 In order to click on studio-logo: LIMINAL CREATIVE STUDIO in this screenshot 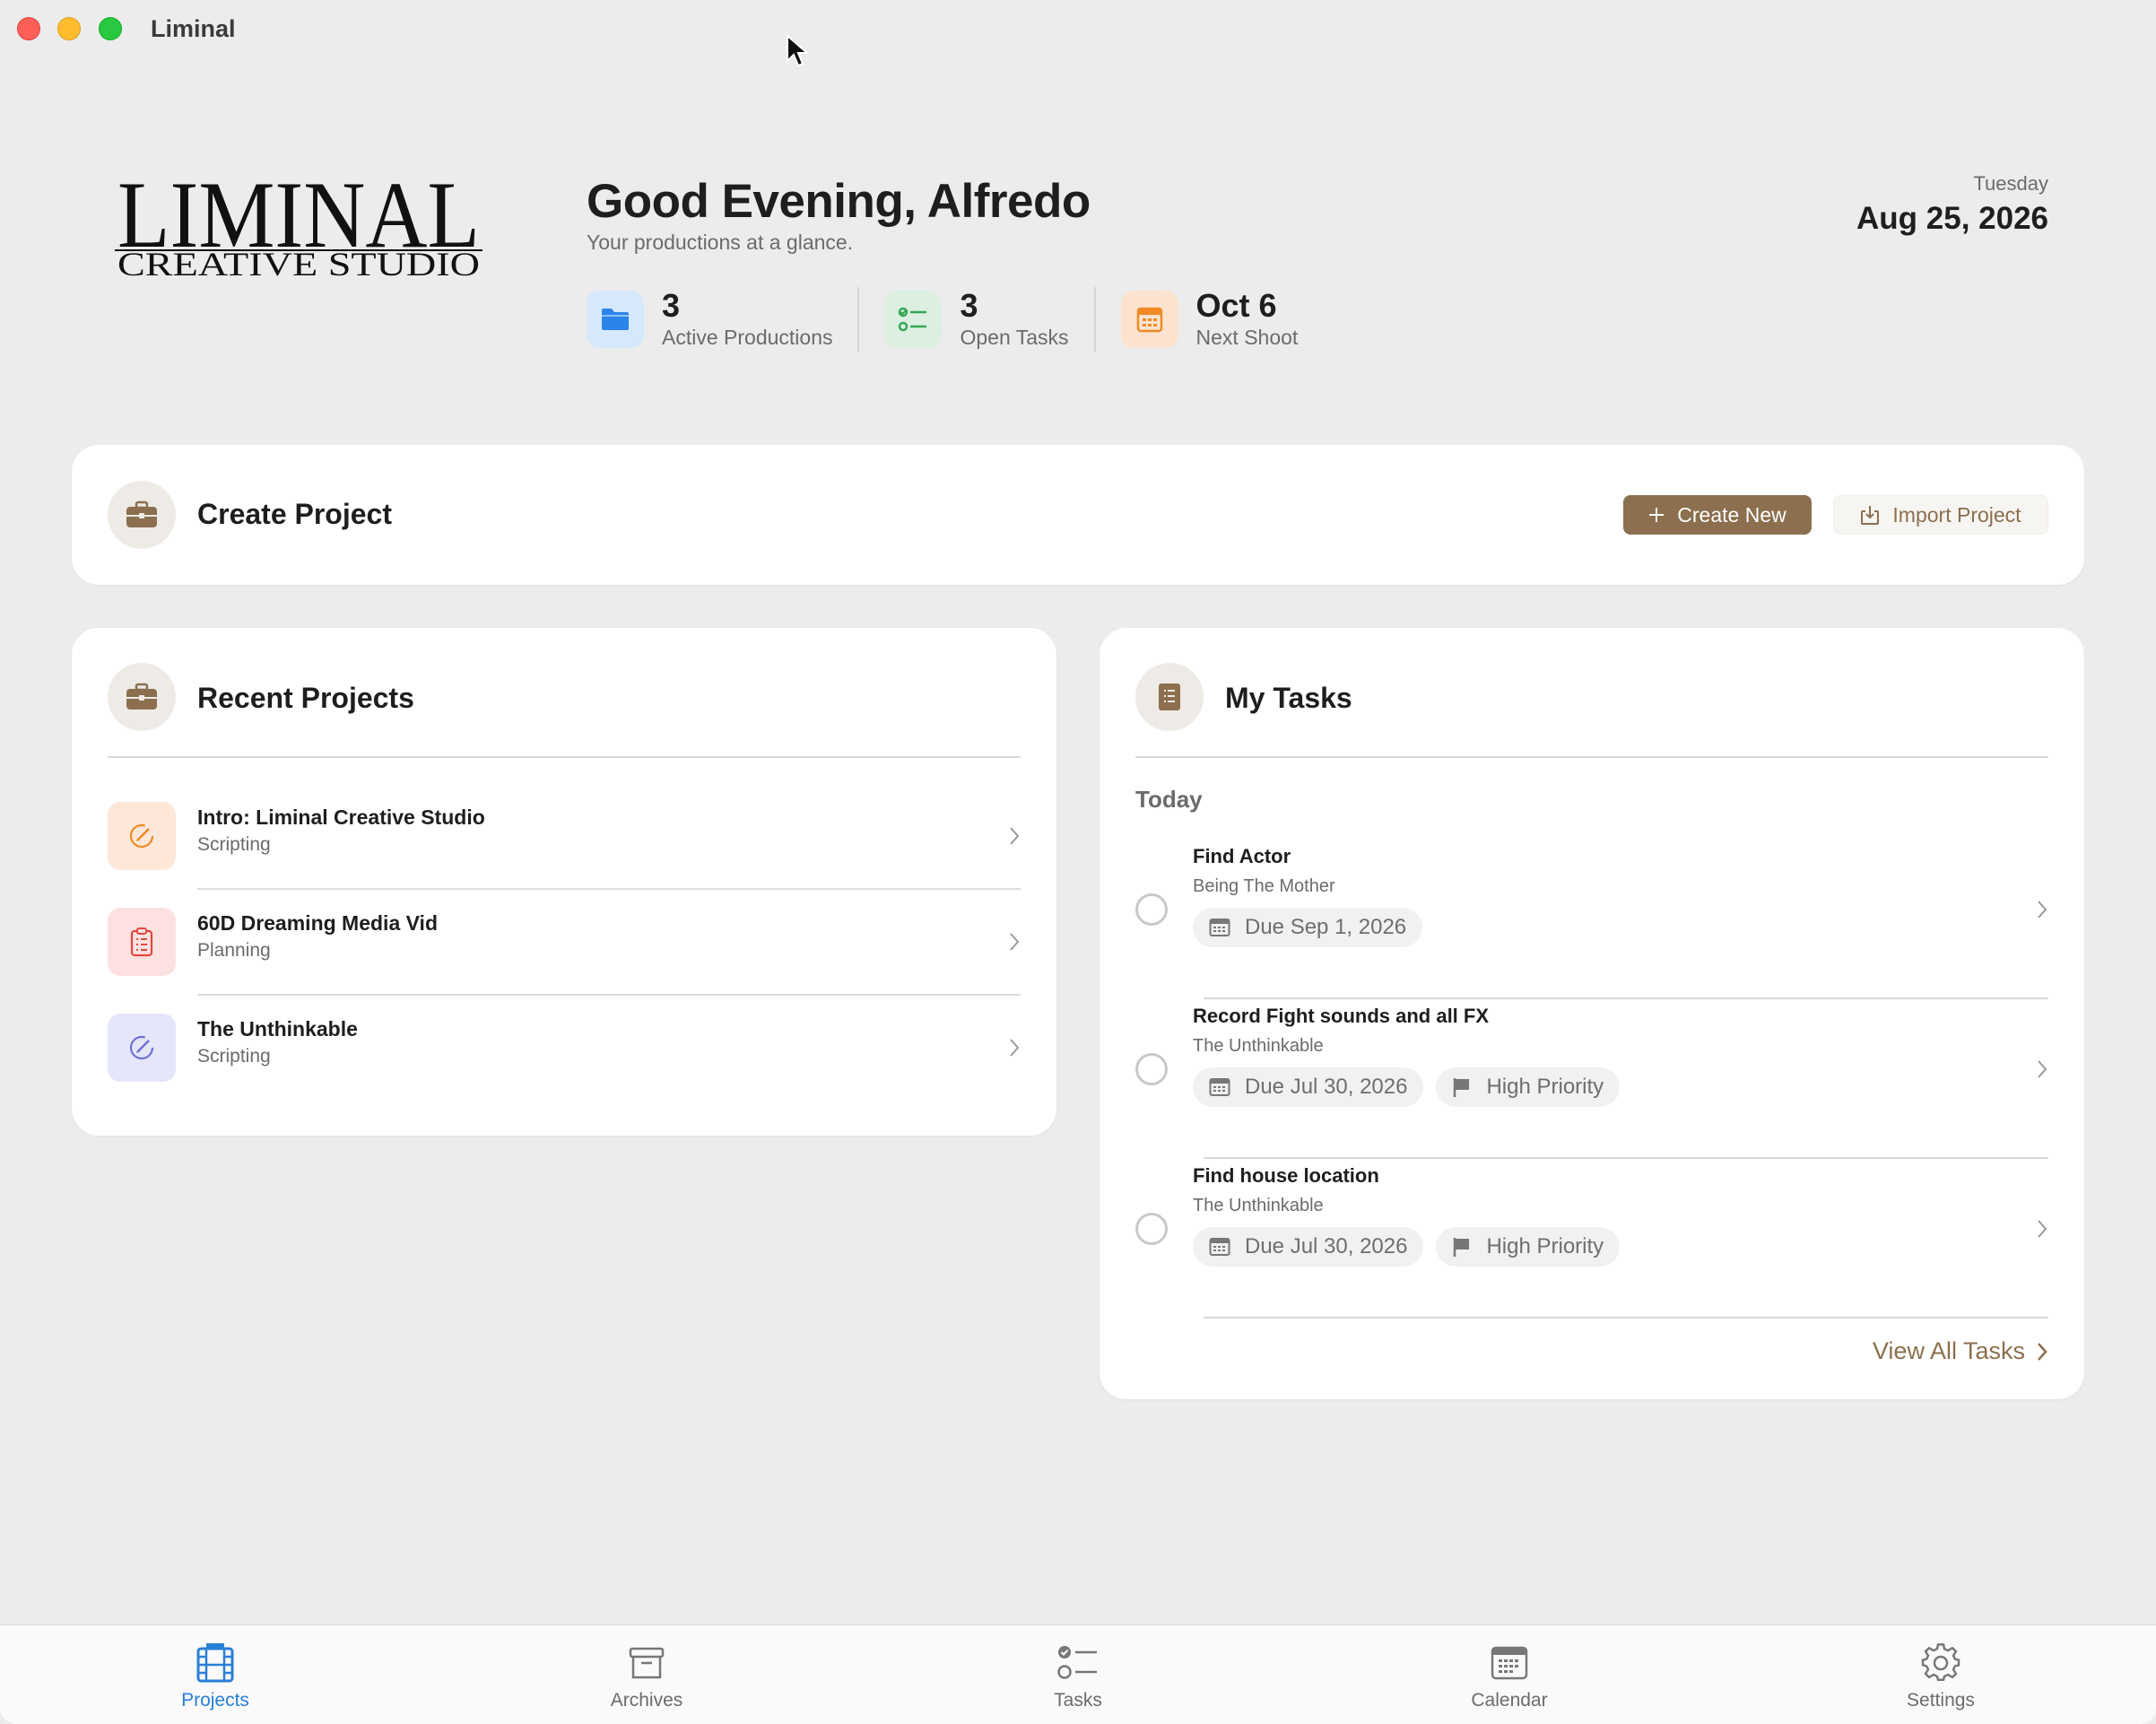, I will do `click(298, 224)`.